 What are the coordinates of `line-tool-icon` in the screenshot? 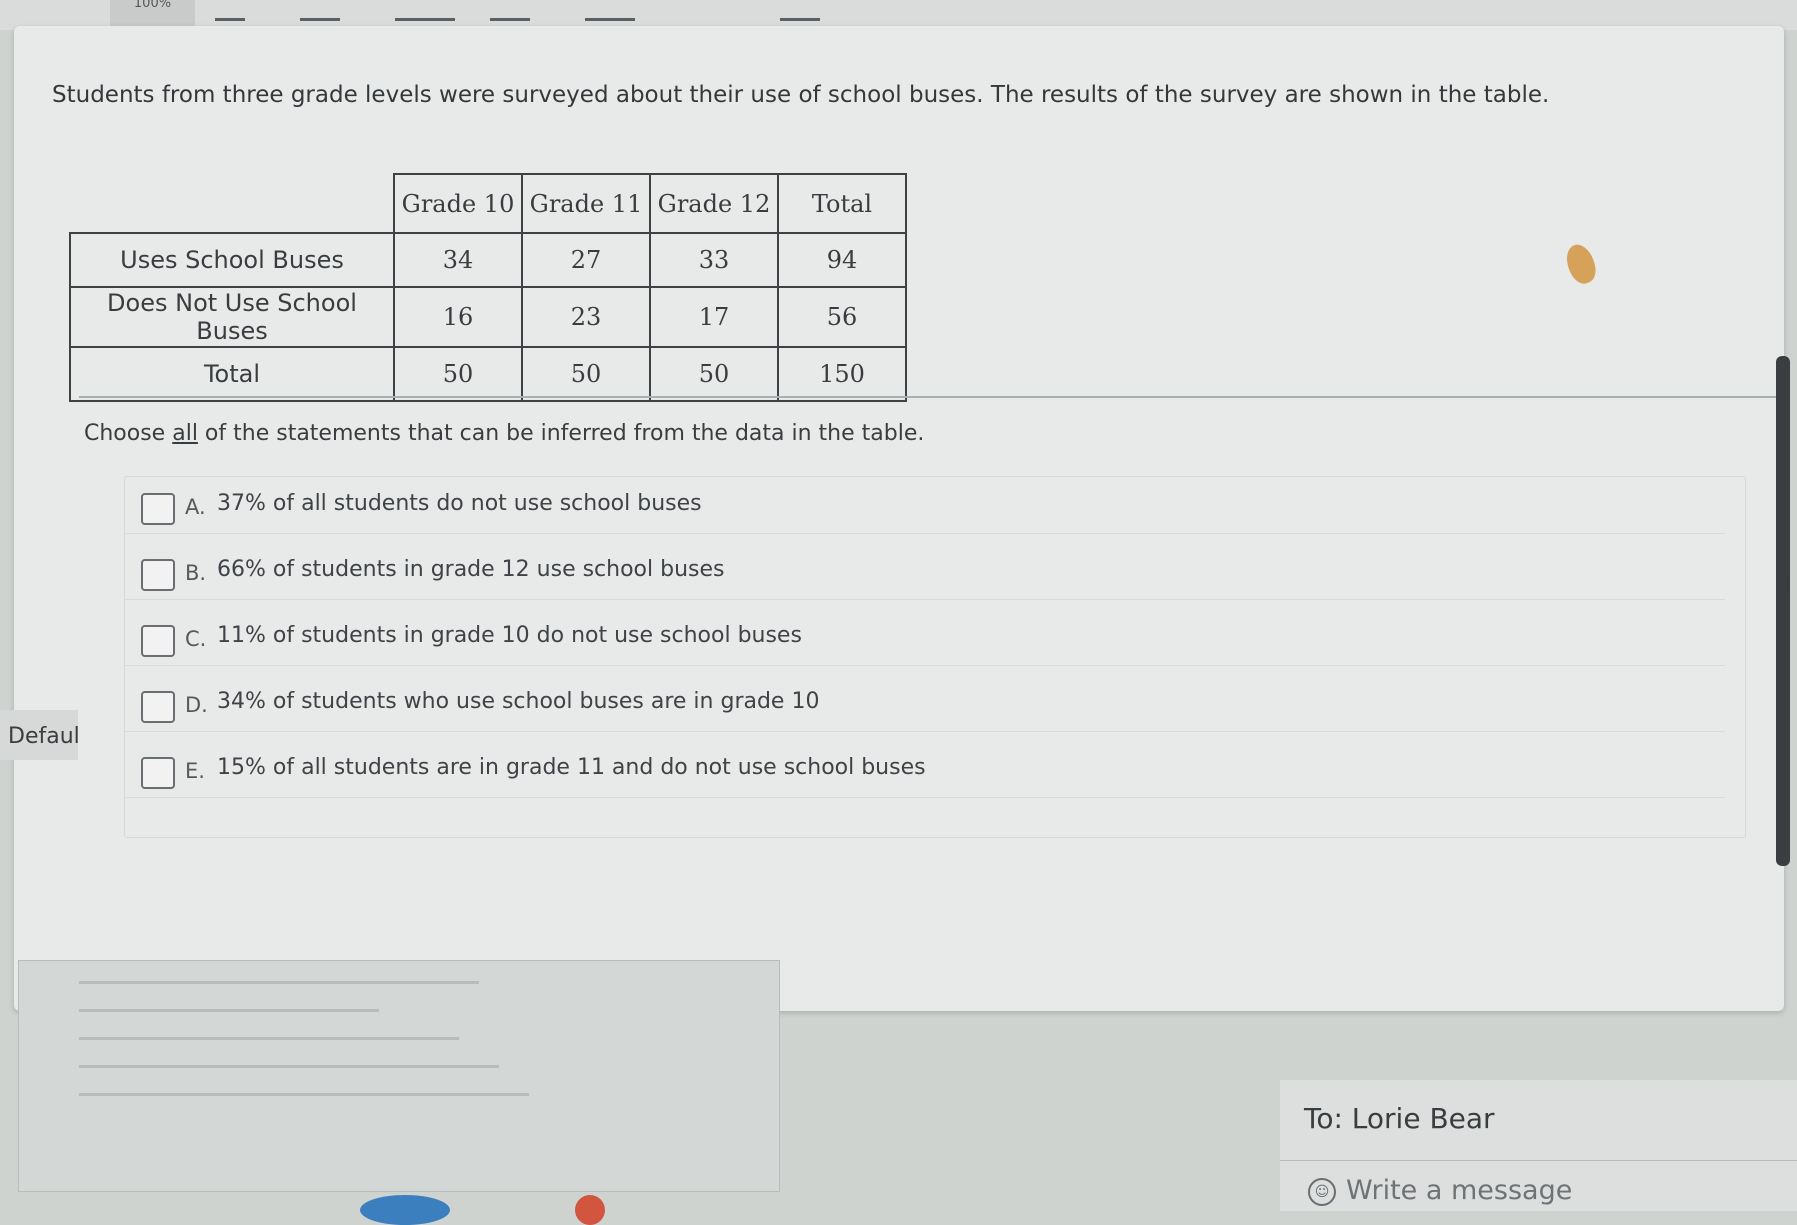 It's located at (320, 10).